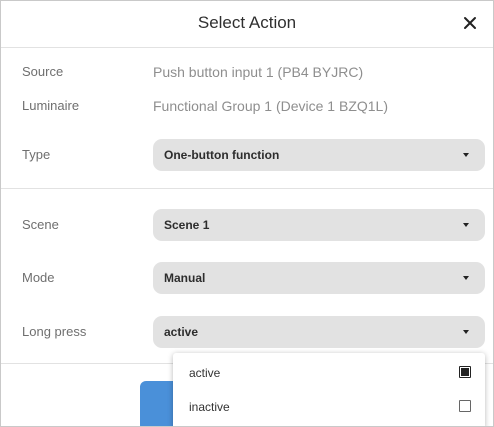  What do you see at coordinates (185, 278) in the screenshot?
I see `mode-select-value: Manual` at bounding box center [185, 278].